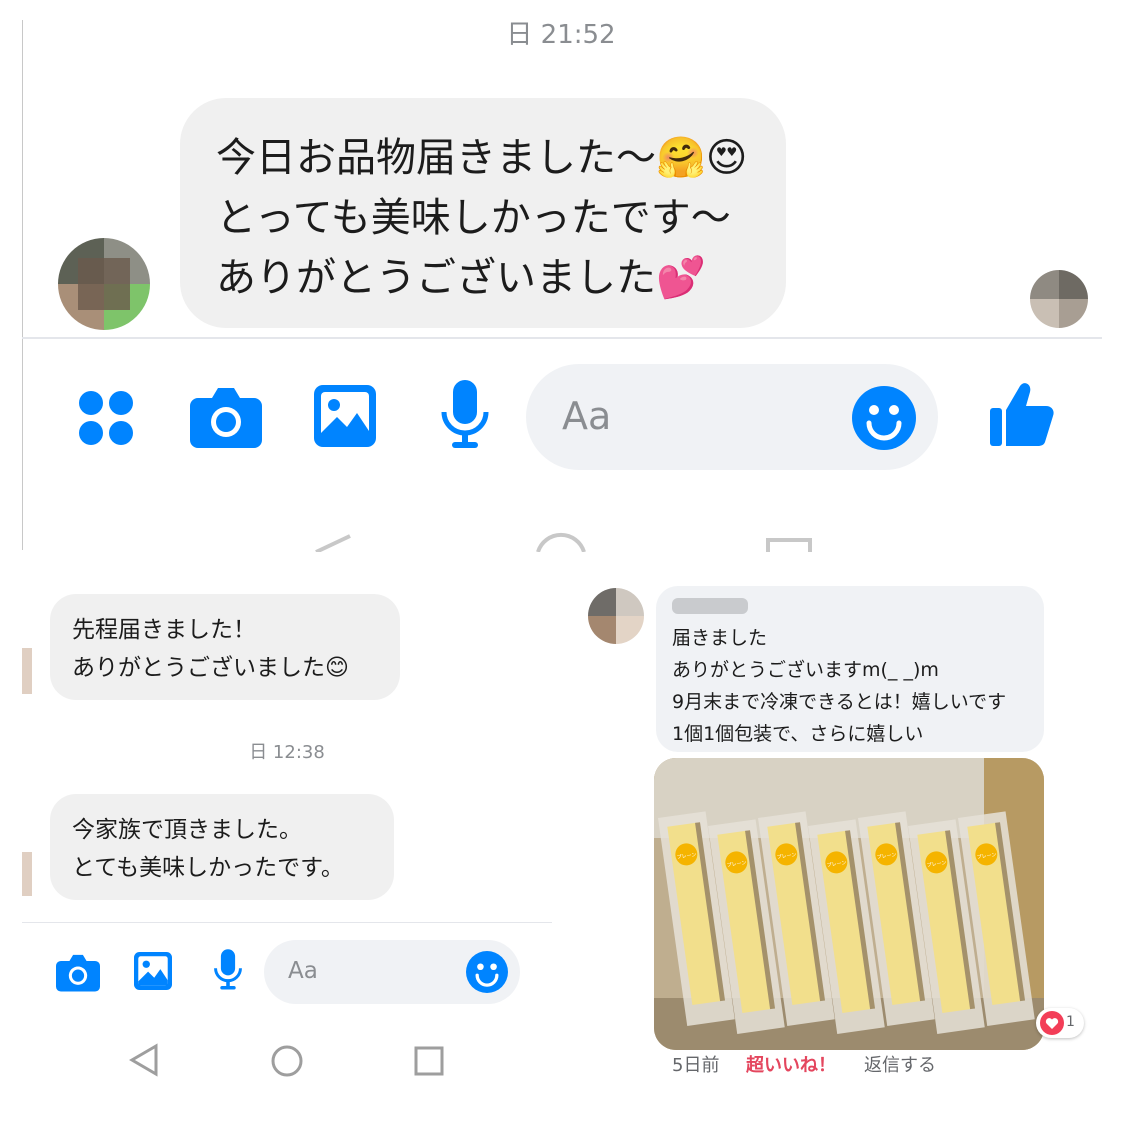 The height and width of the screenshot is (1122, 1122). What do you see at coordinates (208, 868) in the screenshot?
I see `message-line: とても美味しかったです。` at bounding box center [208, 868].